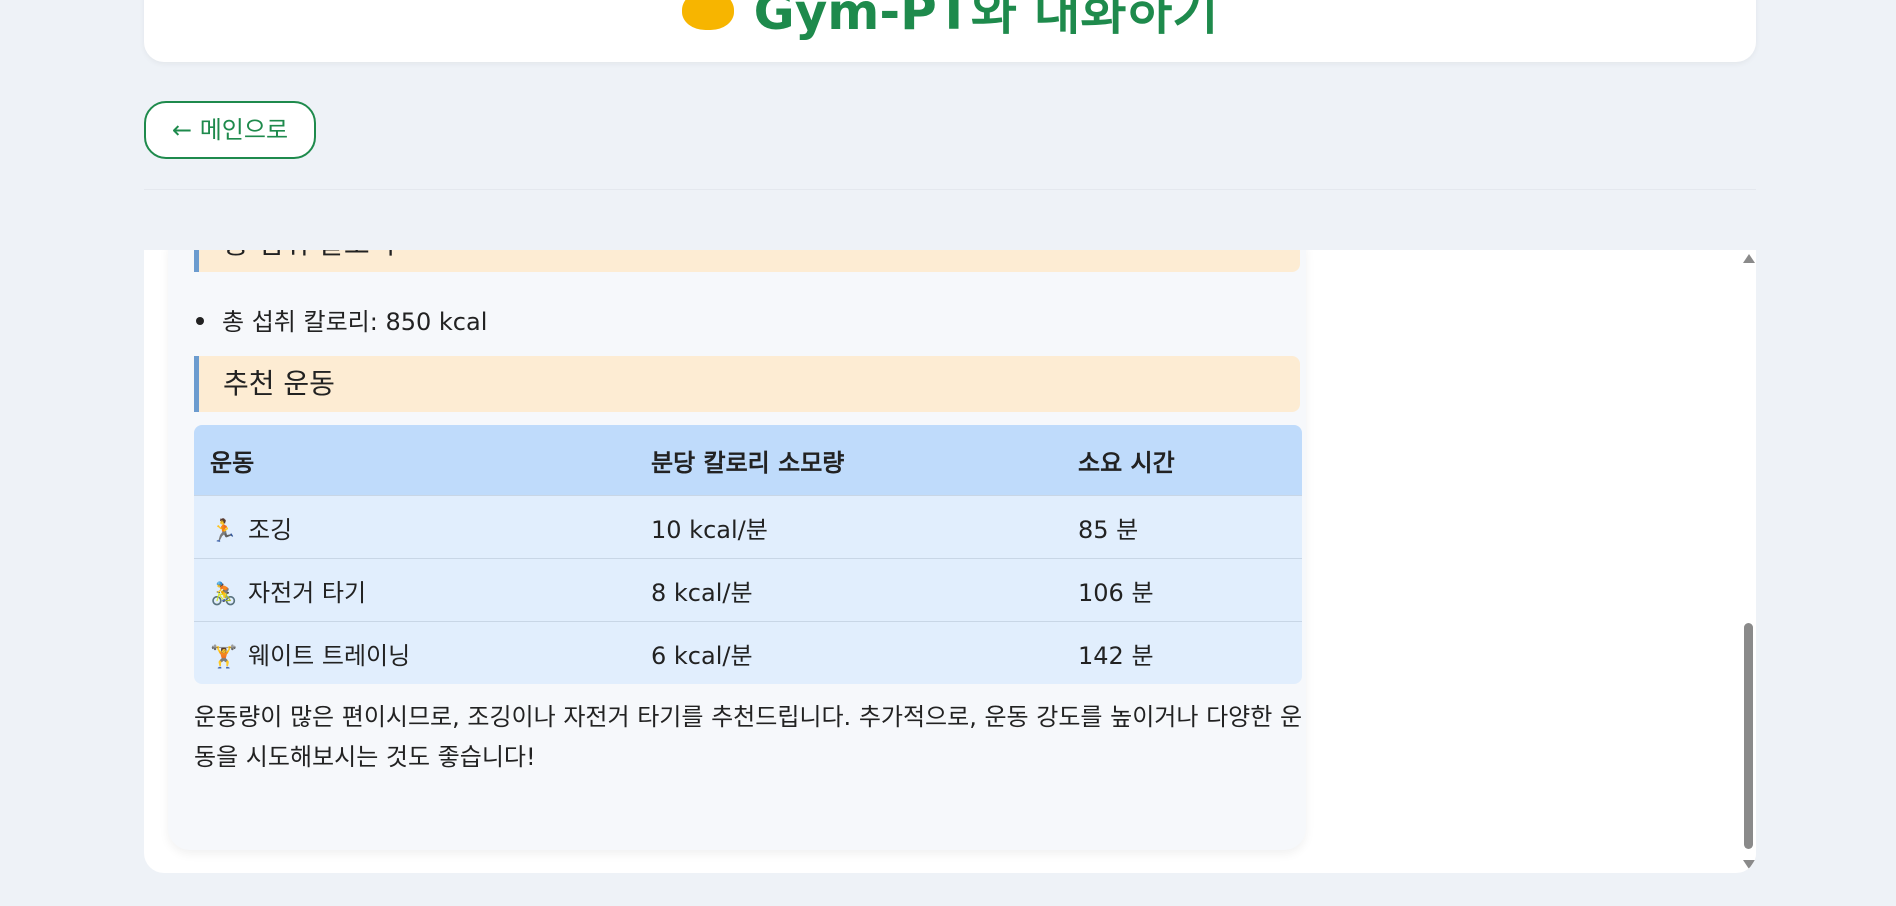  I want to click on exercise-cell: 🏋 웨이트 트레이닝, so click(414, 652).